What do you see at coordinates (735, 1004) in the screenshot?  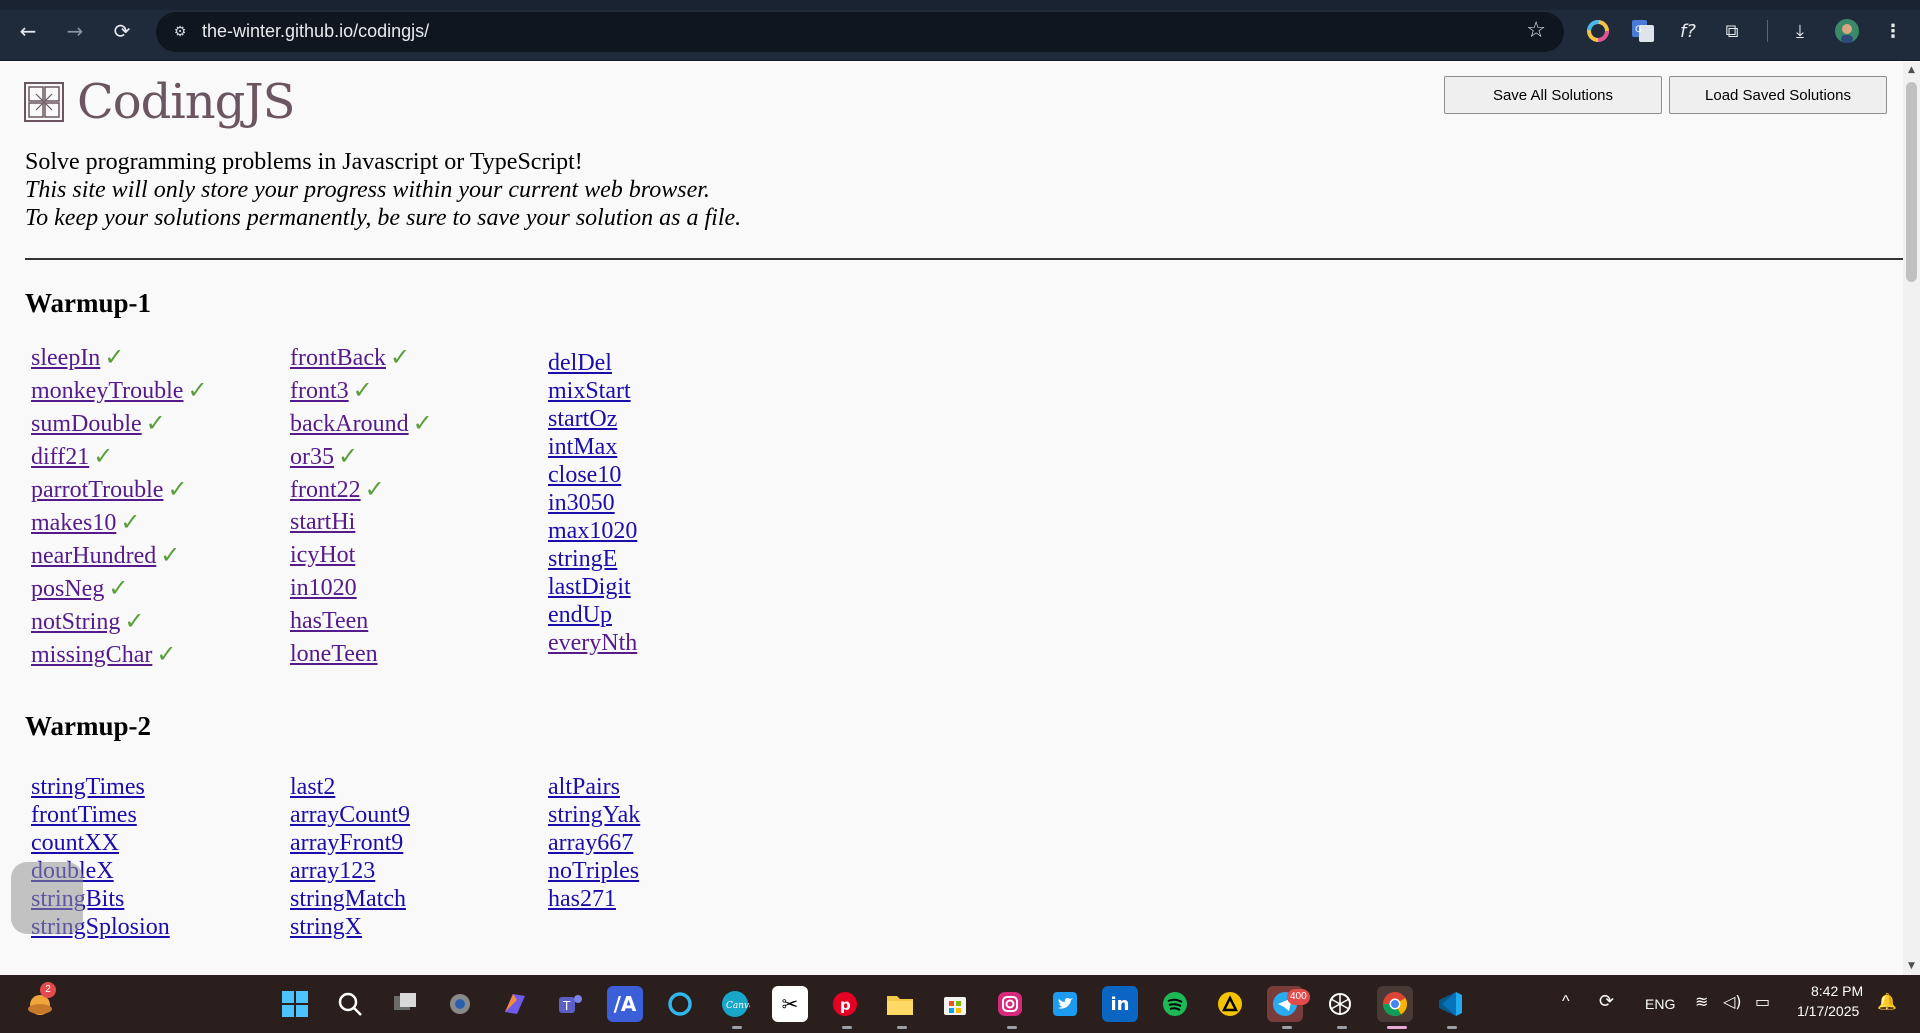 I see `canva-icon: Canva` at bounding box center [735, 1004].